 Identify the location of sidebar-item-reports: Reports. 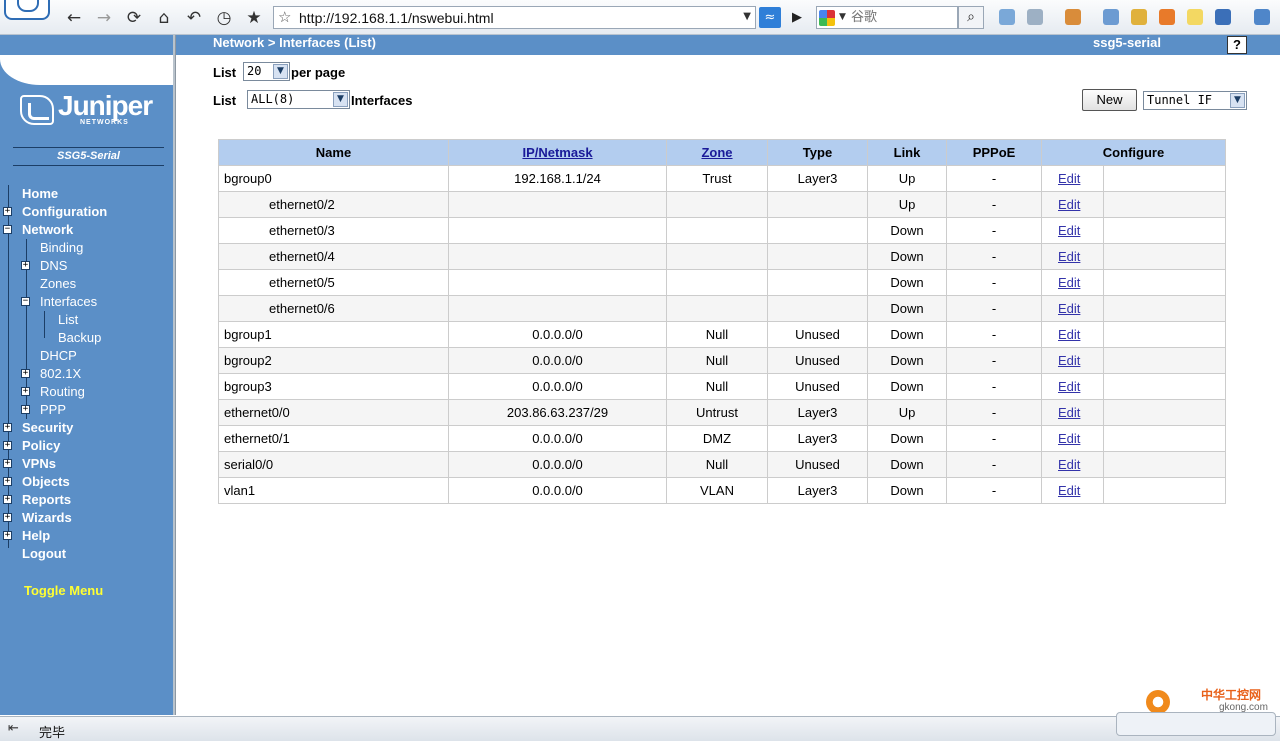
(46, 500).